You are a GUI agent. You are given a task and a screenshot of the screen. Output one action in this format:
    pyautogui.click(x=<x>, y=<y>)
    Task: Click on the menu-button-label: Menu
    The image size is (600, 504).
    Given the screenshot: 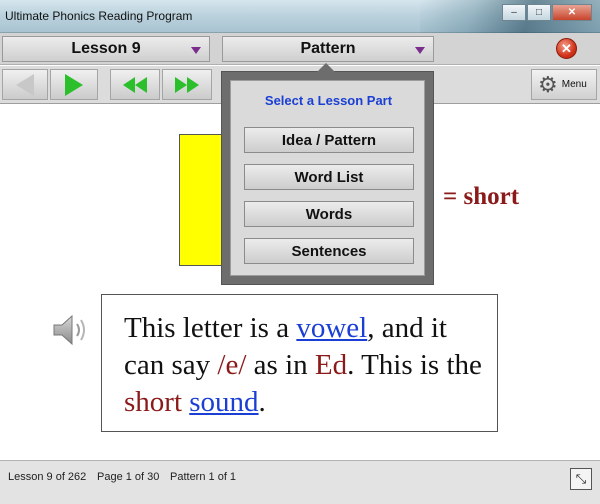 What is the action you would take?
    pyautogui.click(x=574, y=84)
    